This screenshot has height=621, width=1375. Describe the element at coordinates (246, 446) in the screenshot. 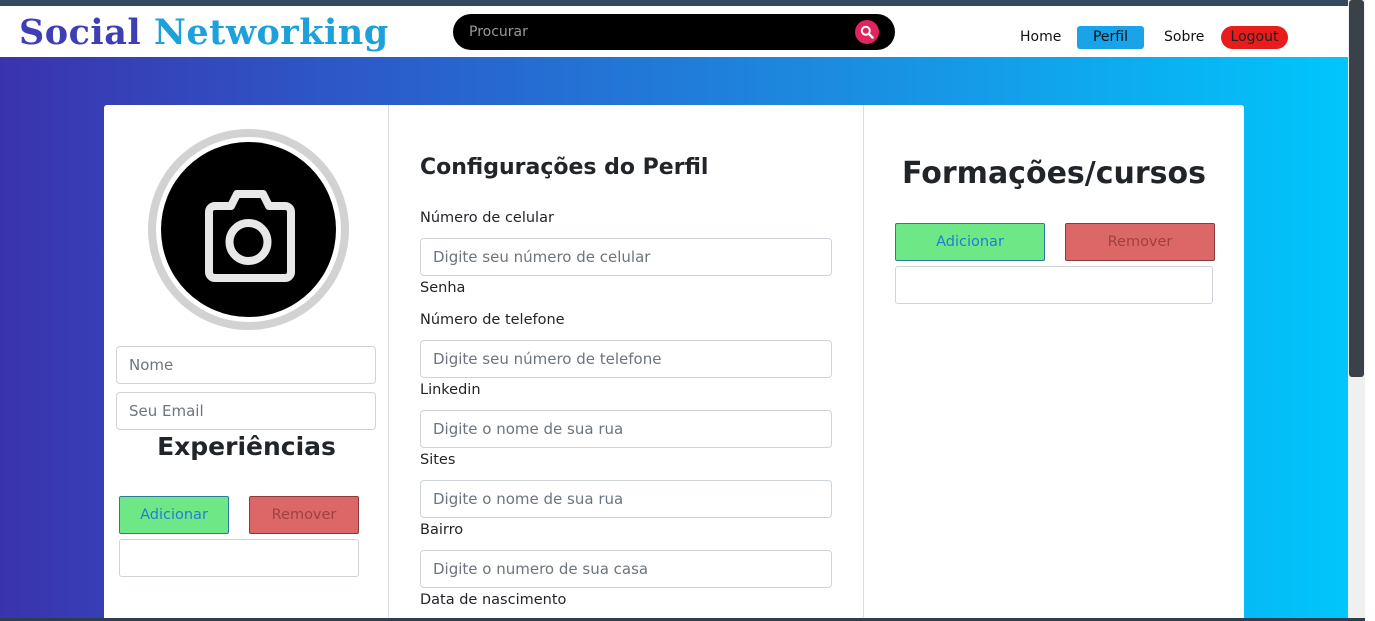

I see `experiences-title: Experiências` at that location.